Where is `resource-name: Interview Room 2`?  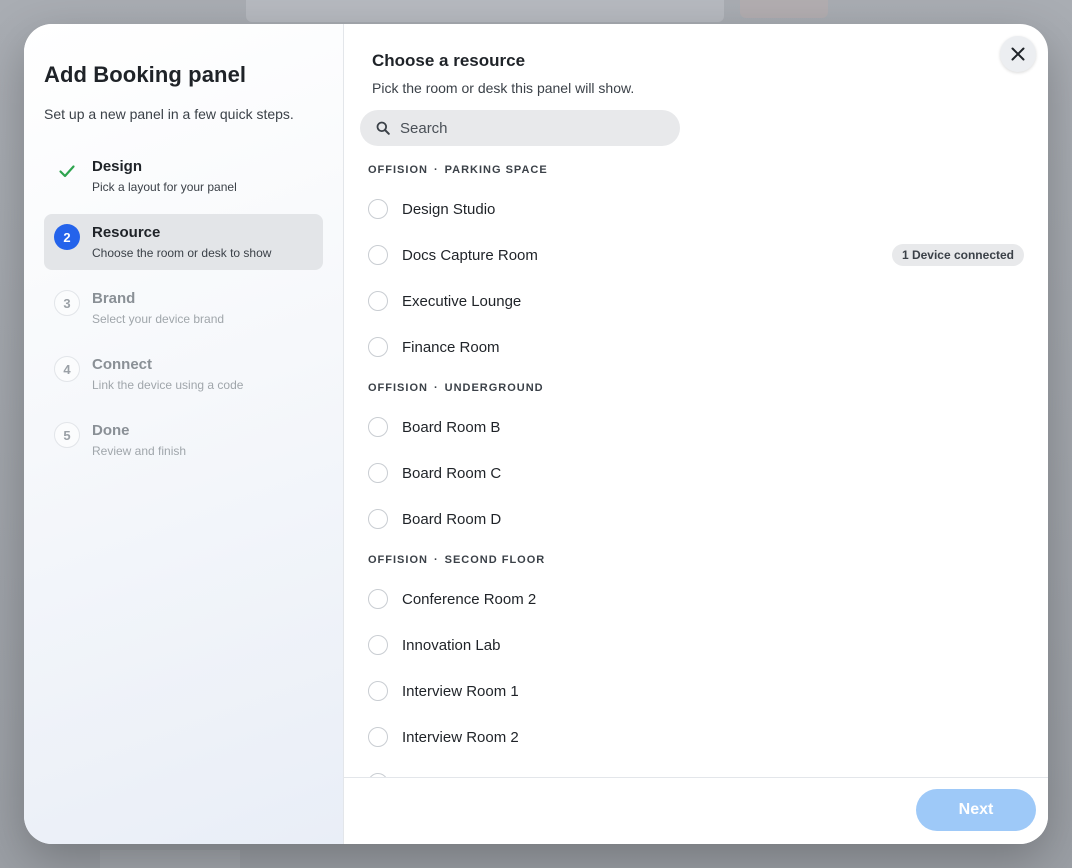
resource-name: Interview Room 2 is located at coordinates (460, 737).